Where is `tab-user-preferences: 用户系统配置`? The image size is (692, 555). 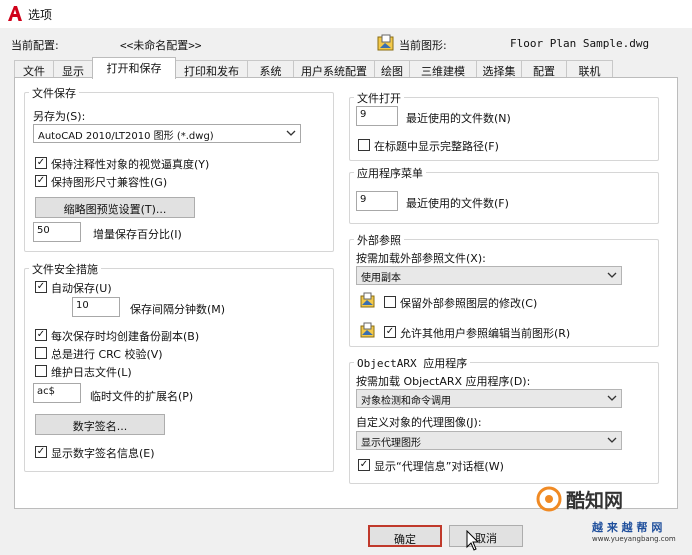 tab-user-preferences: 用户系统配置 is located at coordinates (334, 69).